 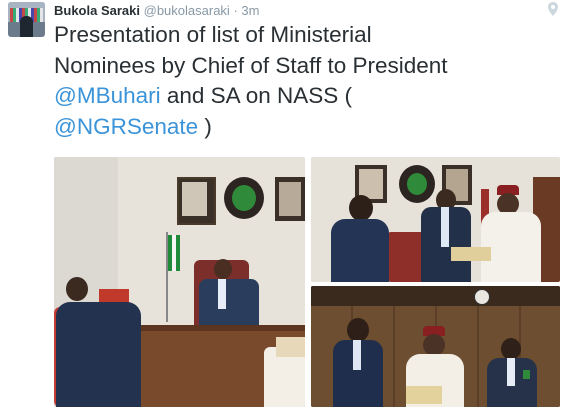 I want to click on avatar, so click(x=26, y=19).